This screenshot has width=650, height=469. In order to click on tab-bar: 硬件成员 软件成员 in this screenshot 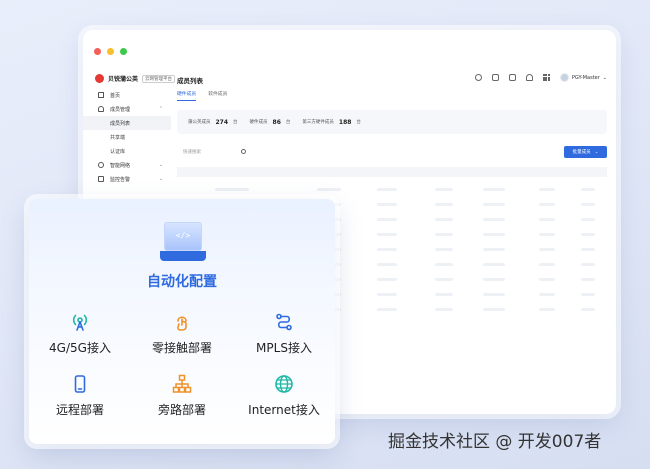, I will do `click(202, 95)`.